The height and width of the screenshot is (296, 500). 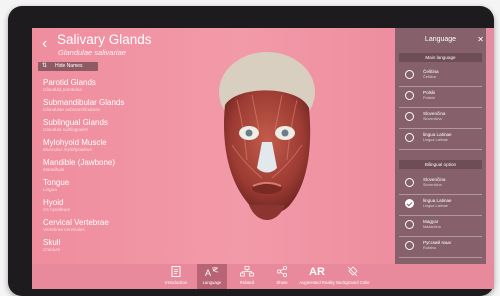 What do you see at coordinates (429, 98) in the screenshot?
I see `language-native: Polskie` at bounding box center [429, 98].